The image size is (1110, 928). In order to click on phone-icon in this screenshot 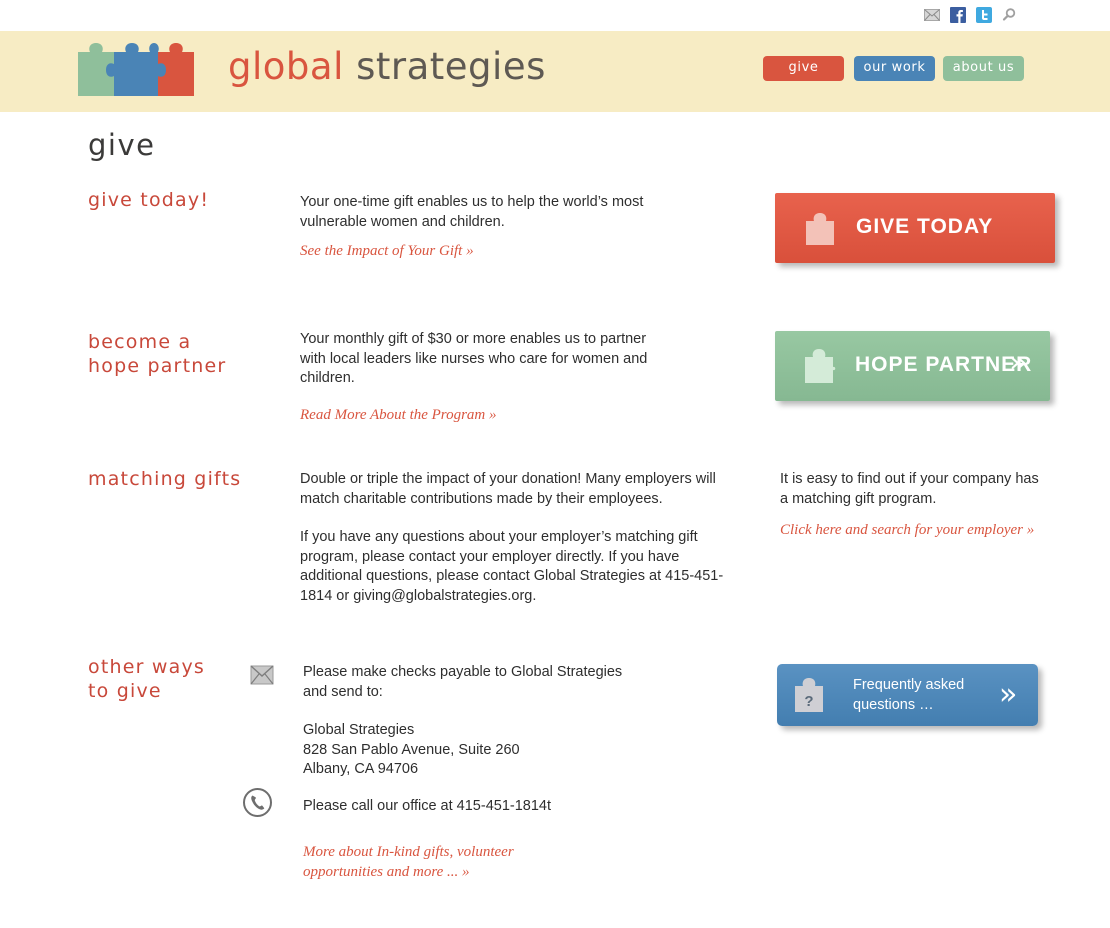, I will do `click(257, 802)`.